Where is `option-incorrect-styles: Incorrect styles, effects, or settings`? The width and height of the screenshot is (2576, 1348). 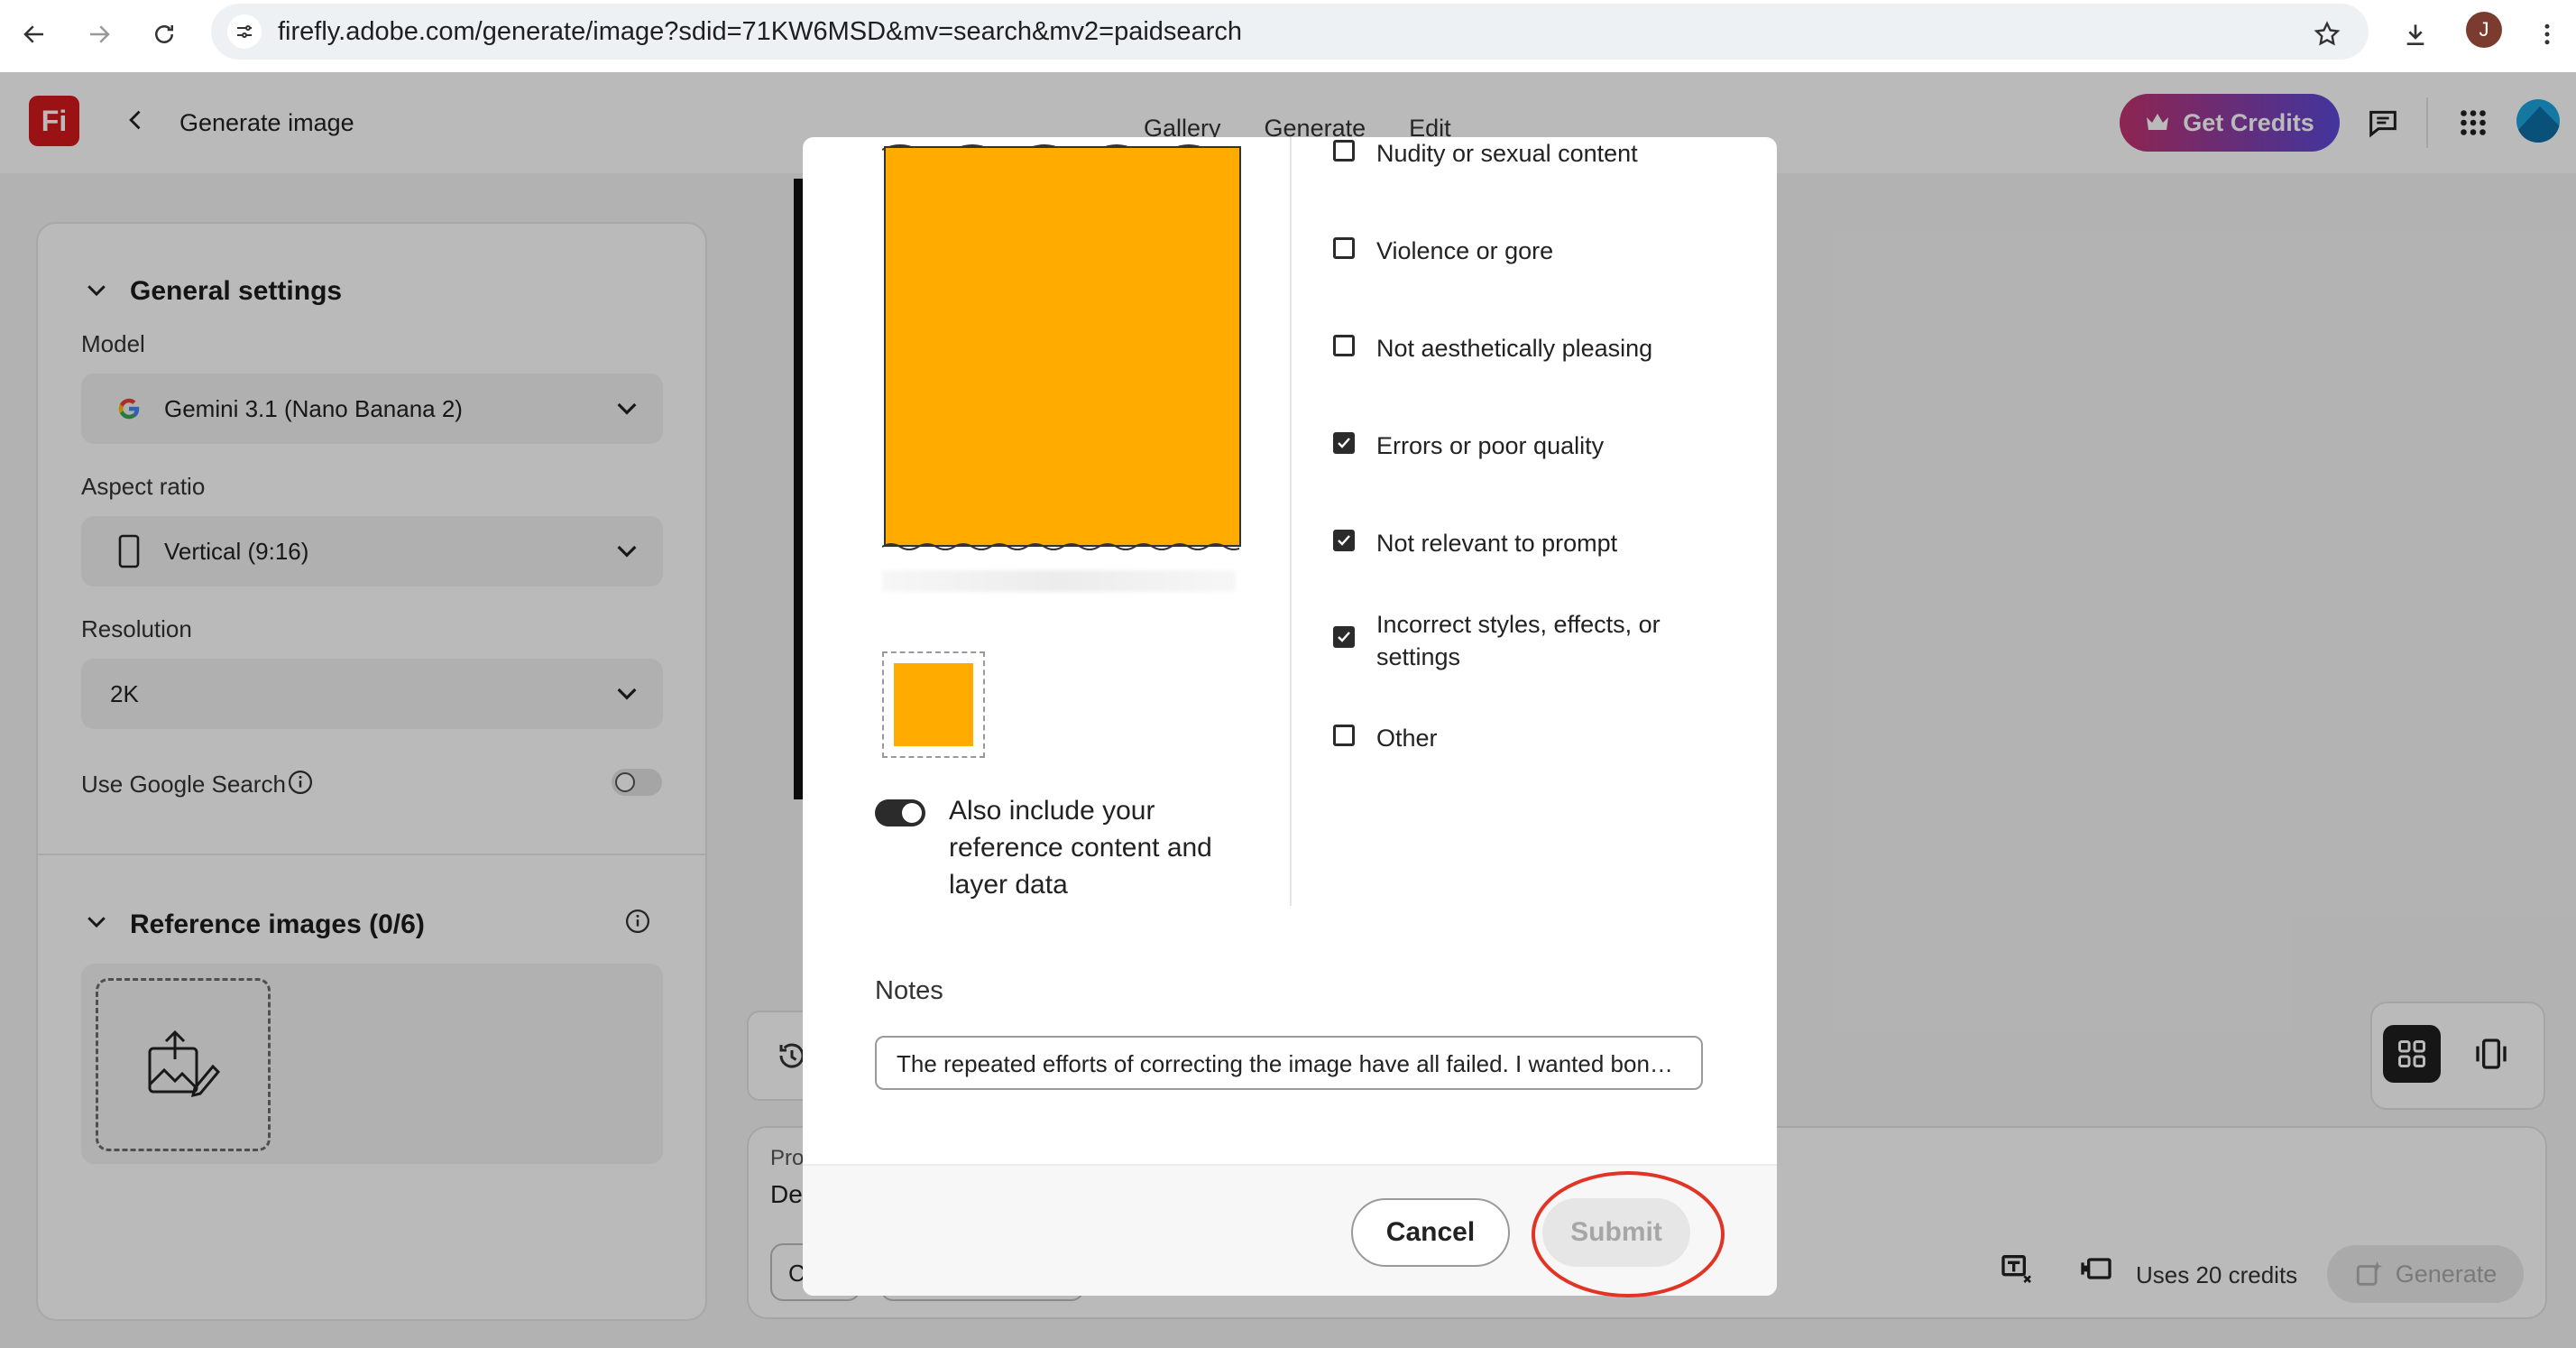
option-incorrect-styles: Incorrect styles, effects, or settings is located at coordinates (1503, 640).